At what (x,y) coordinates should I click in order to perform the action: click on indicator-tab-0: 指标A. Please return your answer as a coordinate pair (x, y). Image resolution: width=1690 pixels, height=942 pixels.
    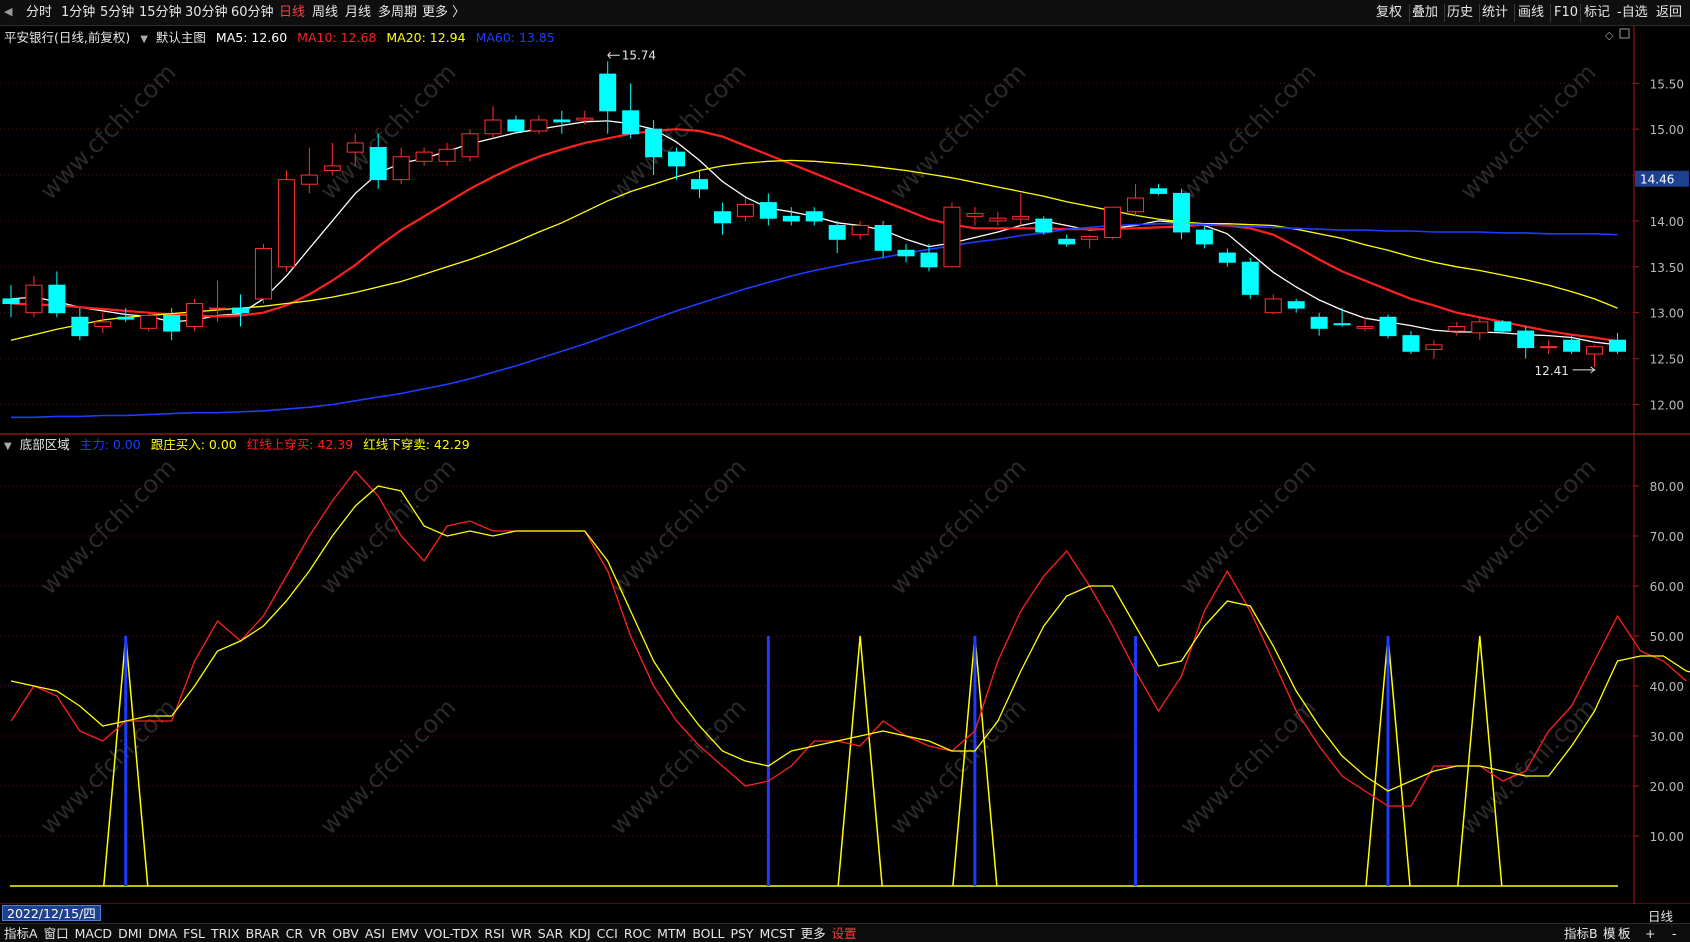
    Looking at the image, I should click on (21, 933).